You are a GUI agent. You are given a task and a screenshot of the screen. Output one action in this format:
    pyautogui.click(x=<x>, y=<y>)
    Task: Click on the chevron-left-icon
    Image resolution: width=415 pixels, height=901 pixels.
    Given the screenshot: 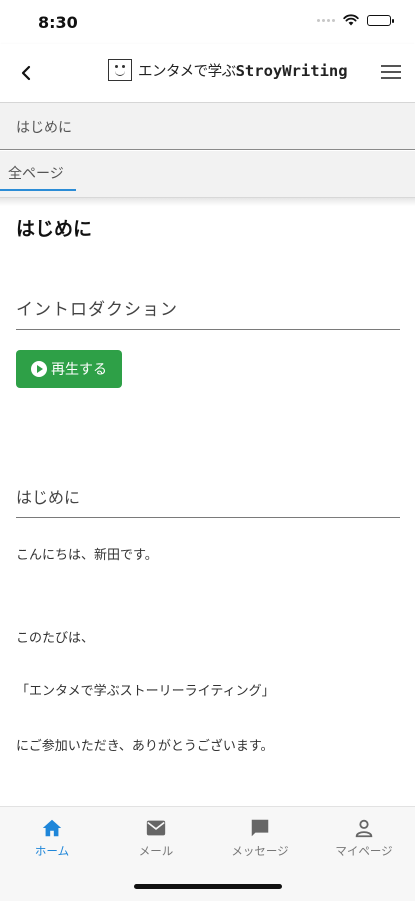 What is the action you would take?
    pyautogui.click(x=26, y=73)
    